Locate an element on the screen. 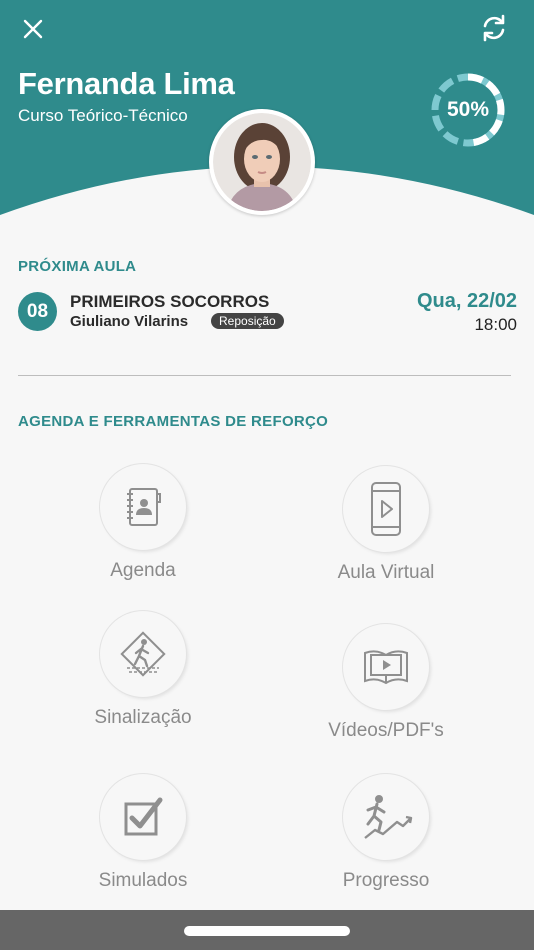  checkbox-icon is located at coordinates (143, 816).